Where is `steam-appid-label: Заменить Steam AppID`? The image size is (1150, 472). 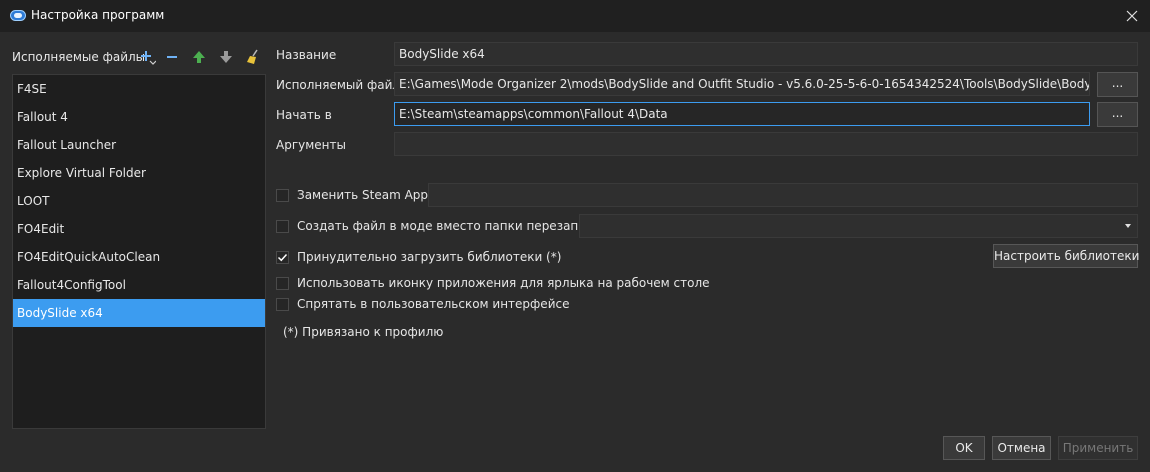
steam-appid-label: Заменить Steam AppID is located at coordinates (369, 195).